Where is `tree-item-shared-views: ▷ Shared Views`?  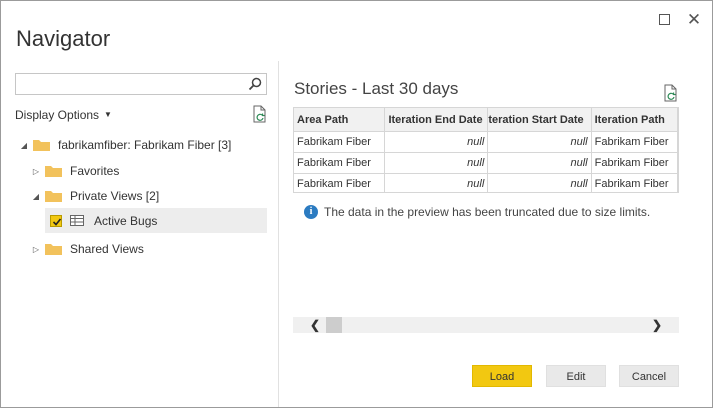
tree-item-shared-views: ▷ Shared Views is located at coordinates (87, 249).